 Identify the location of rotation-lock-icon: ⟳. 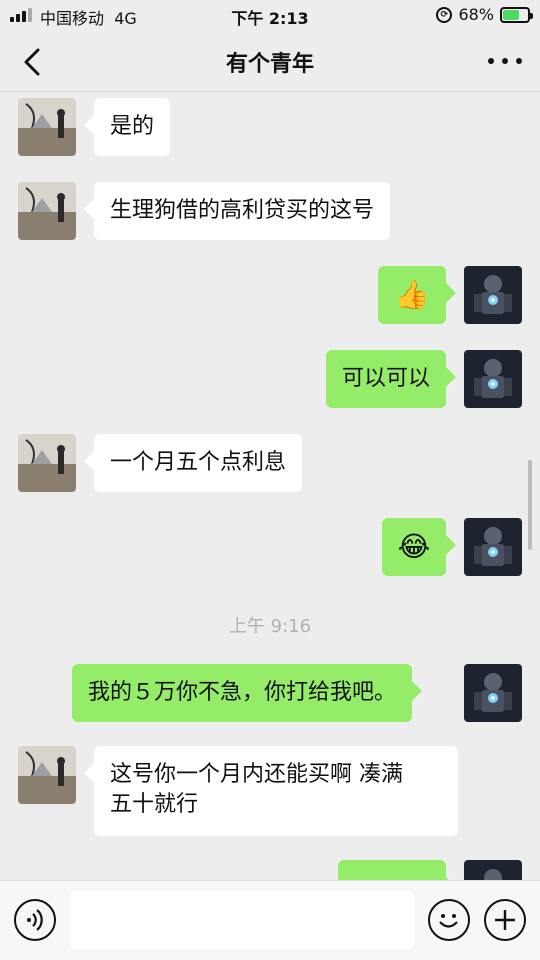
(444, 14).